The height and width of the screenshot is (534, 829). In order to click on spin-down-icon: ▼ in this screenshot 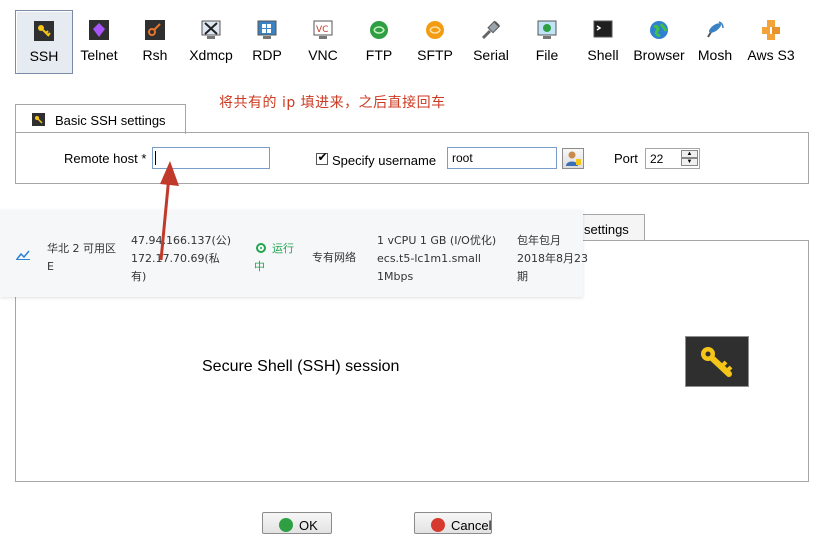, I will do `click(689, 162)`.